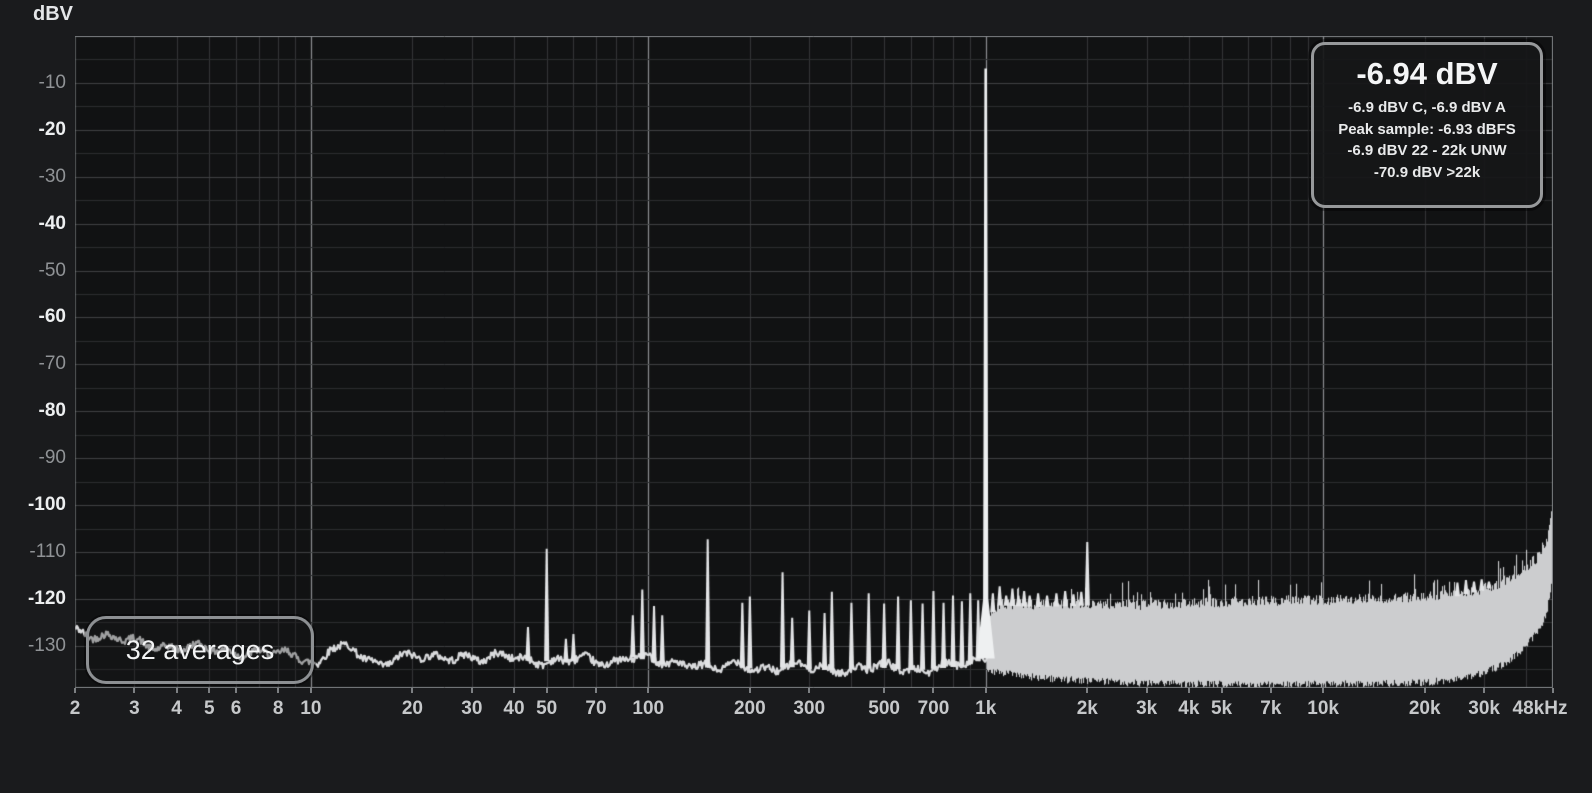 The height and width of the screenshot is (793, 1592). What do you see at coordinates (1427, 172) in the screenshot?
I see `peak-readout-ultrasonic: -70.9 dBV >22k` at bounding box center [1427, 172].